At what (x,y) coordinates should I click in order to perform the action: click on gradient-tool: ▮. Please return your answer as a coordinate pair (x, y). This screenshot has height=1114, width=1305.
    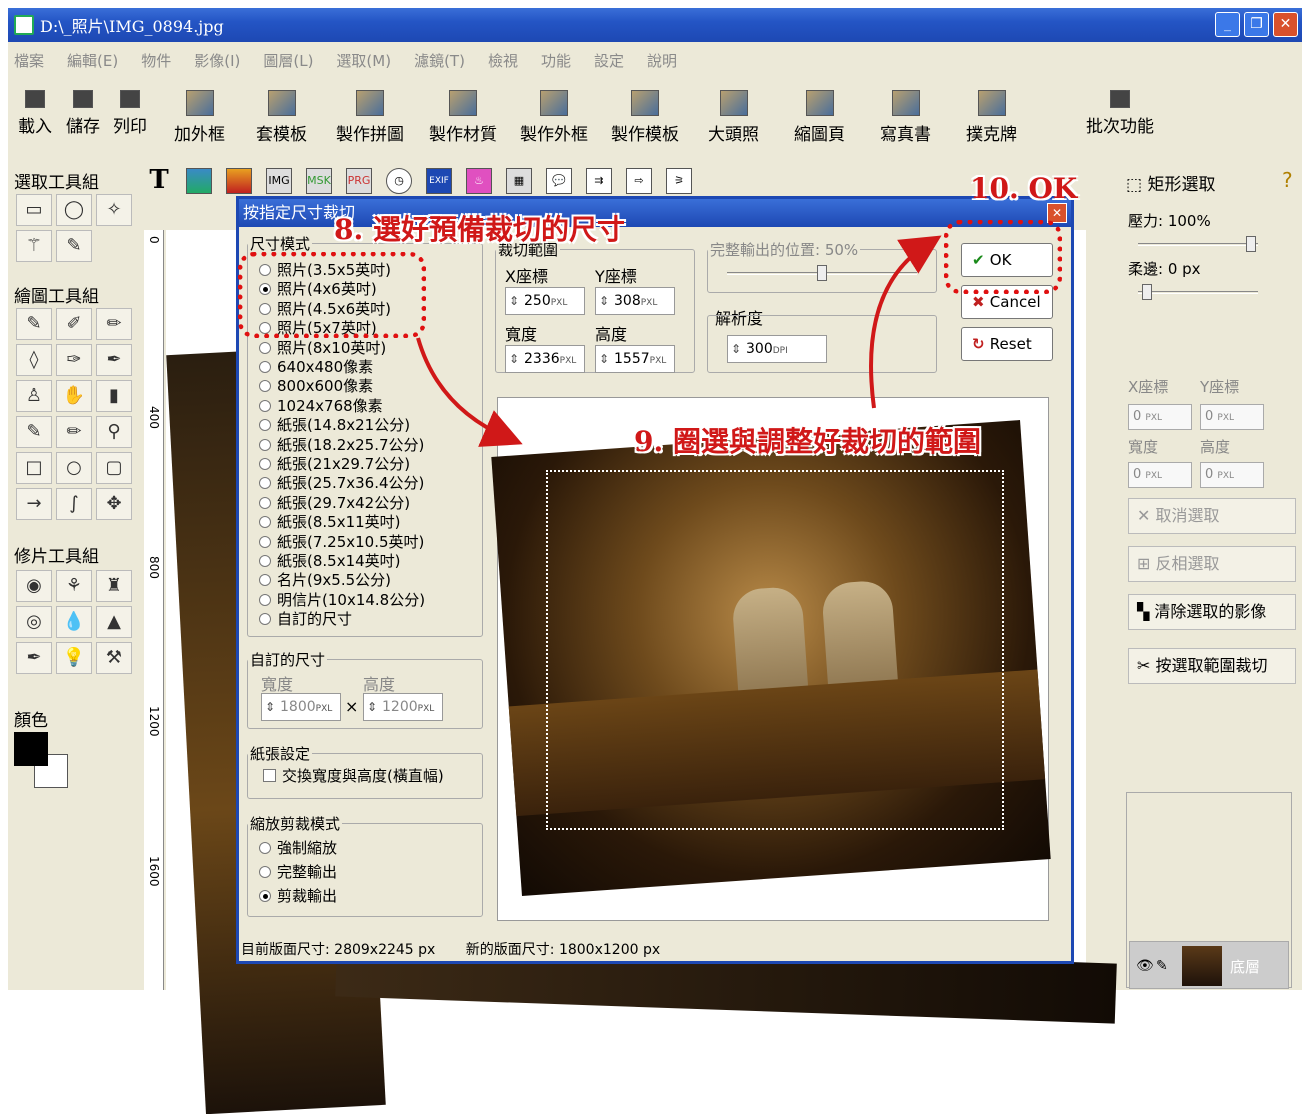
    Looking at the image, I should click on (114, 396).